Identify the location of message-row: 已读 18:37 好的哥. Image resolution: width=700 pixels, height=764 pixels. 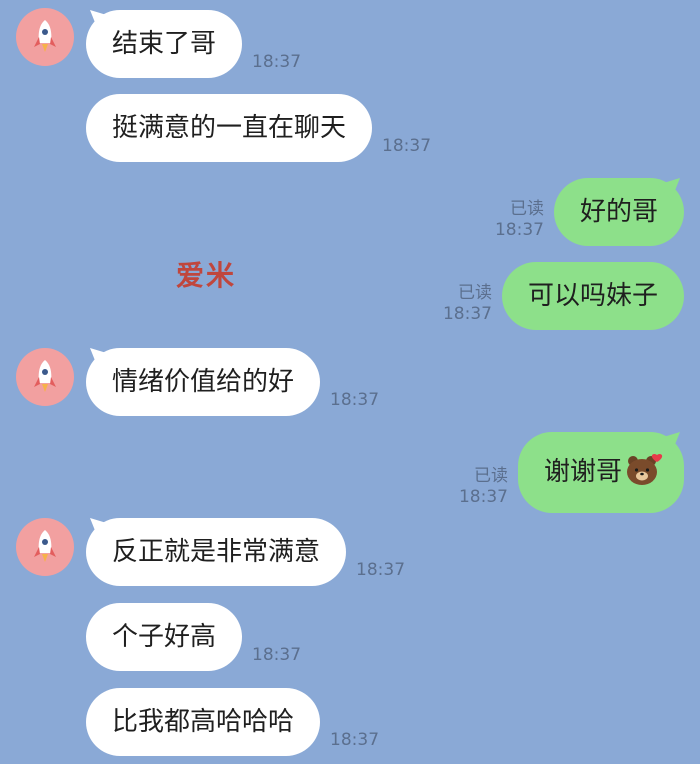
(589, 212).